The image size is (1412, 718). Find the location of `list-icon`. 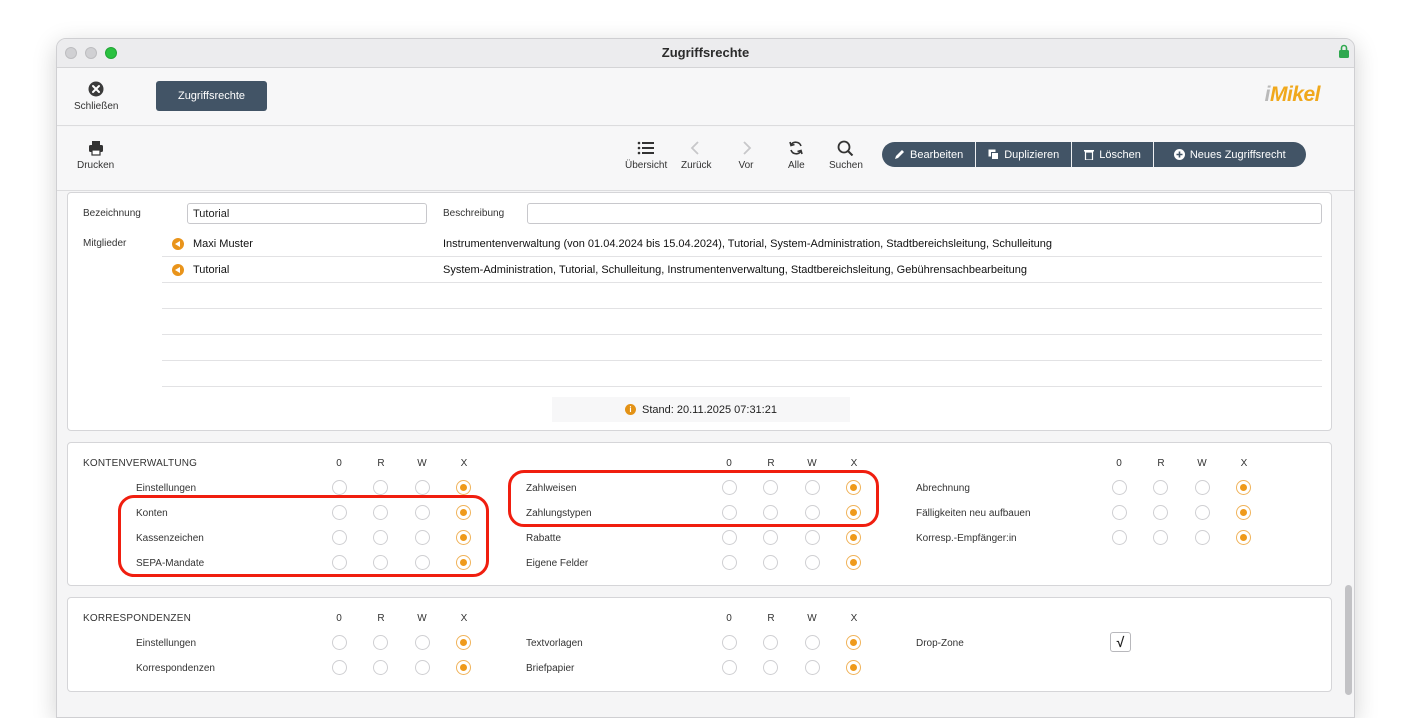

list-icon is located at coordinates (646, 148).